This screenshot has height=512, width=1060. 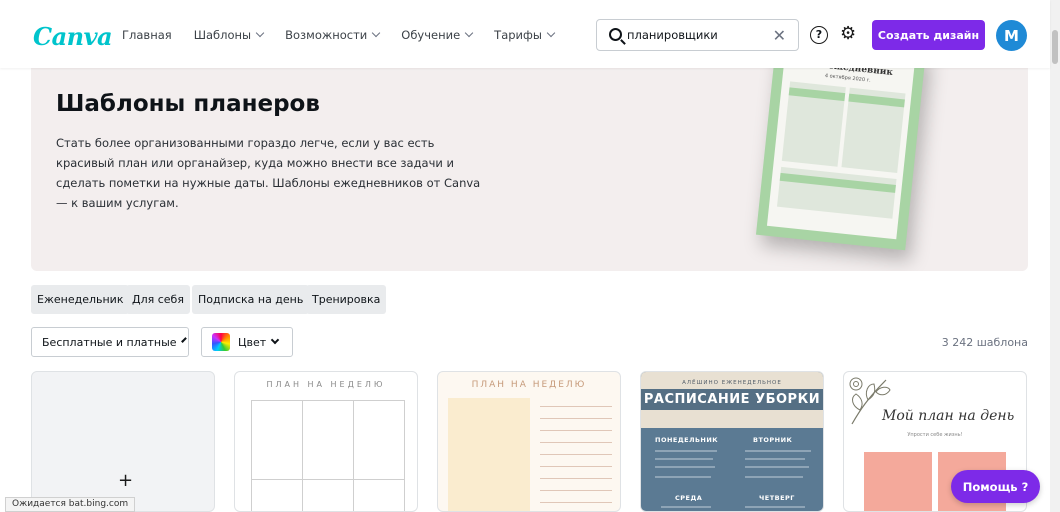 What do you see at coordinates (773, 440) in the screenshot?
I see `template-day-label: ВТОРНИК` at bounding box center [773, 440].